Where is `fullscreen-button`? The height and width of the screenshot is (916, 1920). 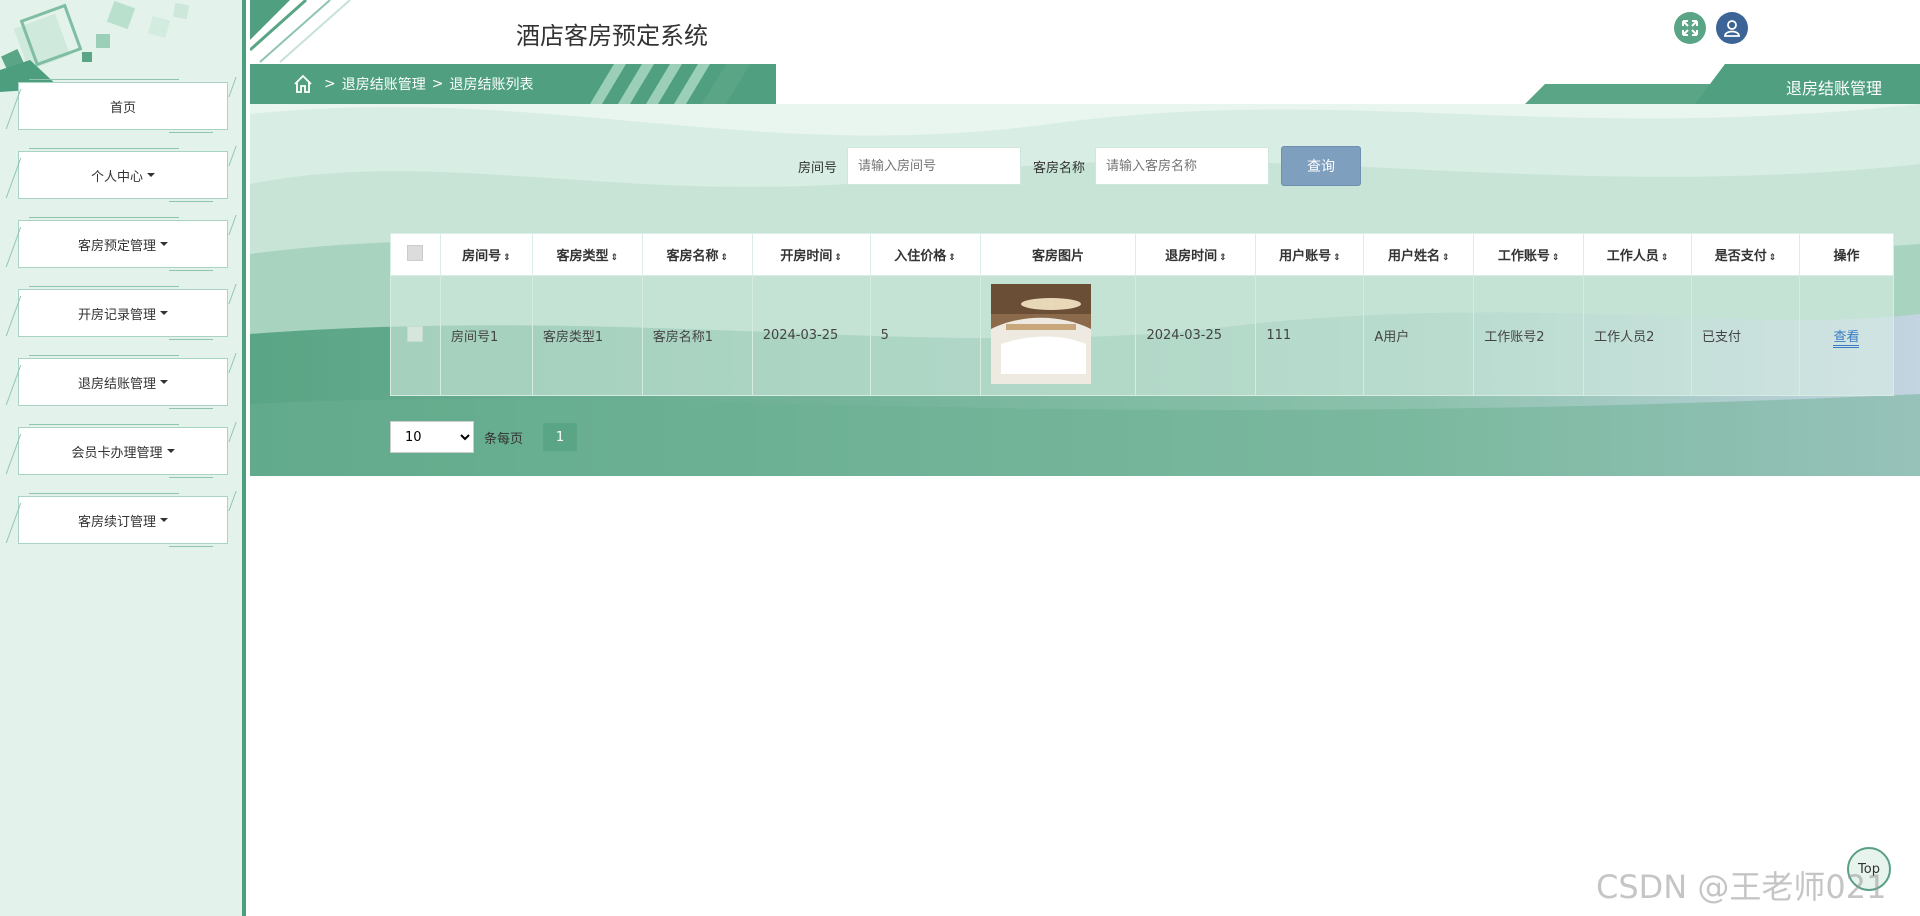 fullscreen-button is located at coordinates (1690, 28).